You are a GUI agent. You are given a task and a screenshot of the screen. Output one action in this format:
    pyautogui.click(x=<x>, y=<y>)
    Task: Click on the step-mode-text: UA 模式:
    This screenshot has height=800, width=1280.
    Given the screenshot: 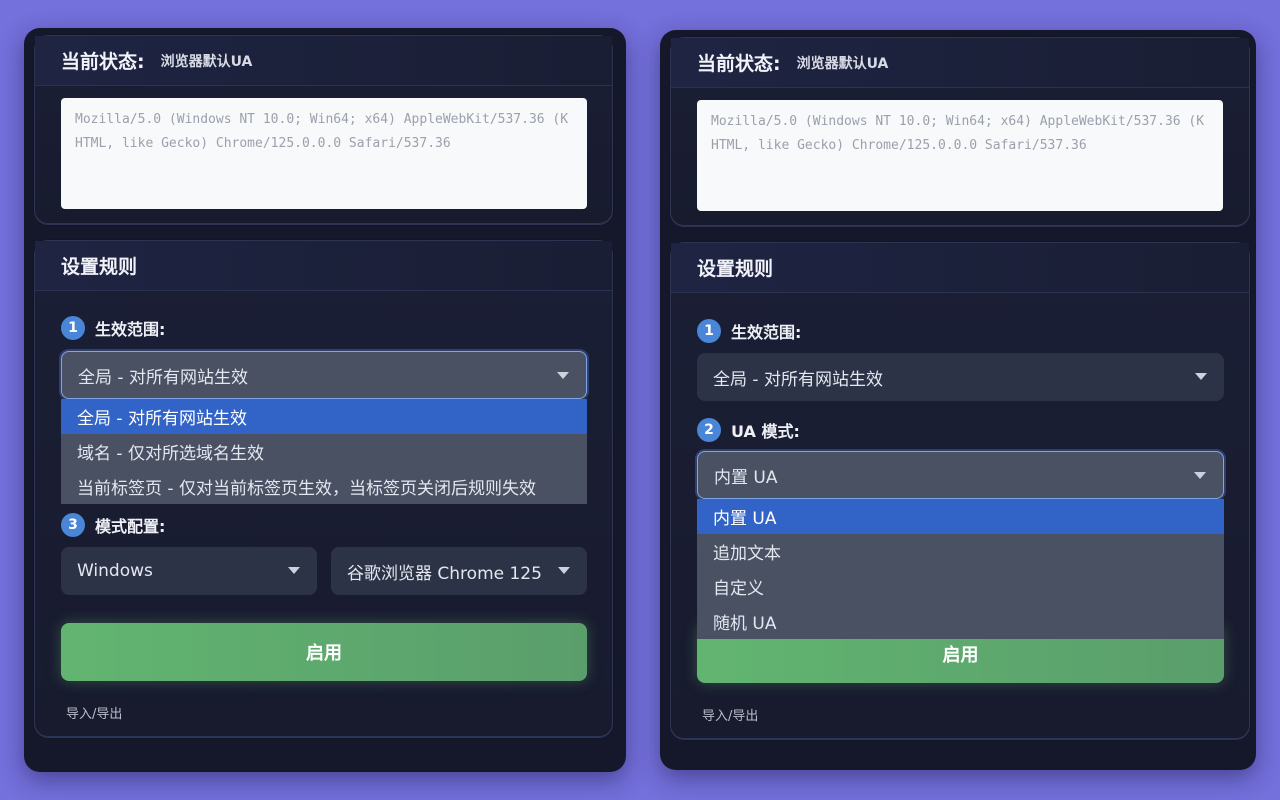 What is the action you would take?
    pyautogui.click(x=765, y=431)
    